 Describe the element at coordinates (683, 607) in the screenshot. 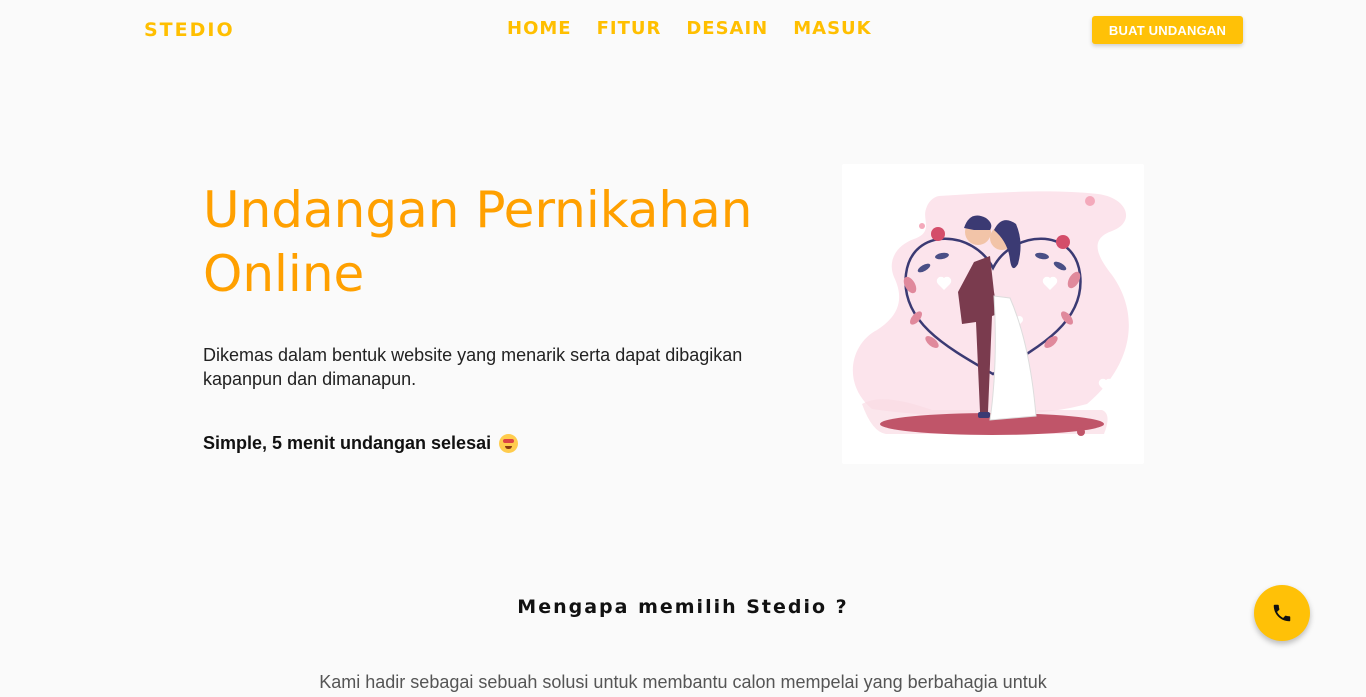

I see `section-title-why: Mengapa memilih Stedio ?` at that location.